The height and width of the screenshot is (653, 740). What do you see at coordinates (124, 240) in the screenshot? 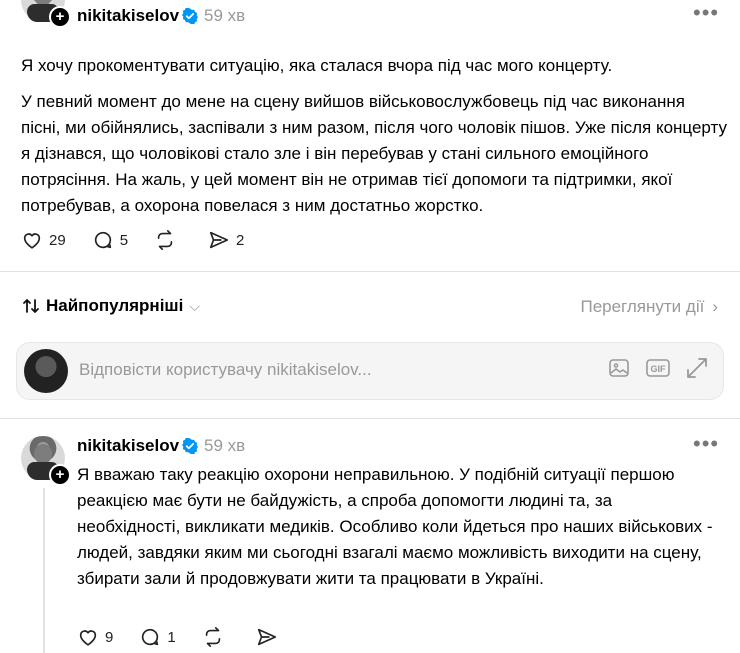
I see `comment-count: 5` at bounding box center [124, 240].